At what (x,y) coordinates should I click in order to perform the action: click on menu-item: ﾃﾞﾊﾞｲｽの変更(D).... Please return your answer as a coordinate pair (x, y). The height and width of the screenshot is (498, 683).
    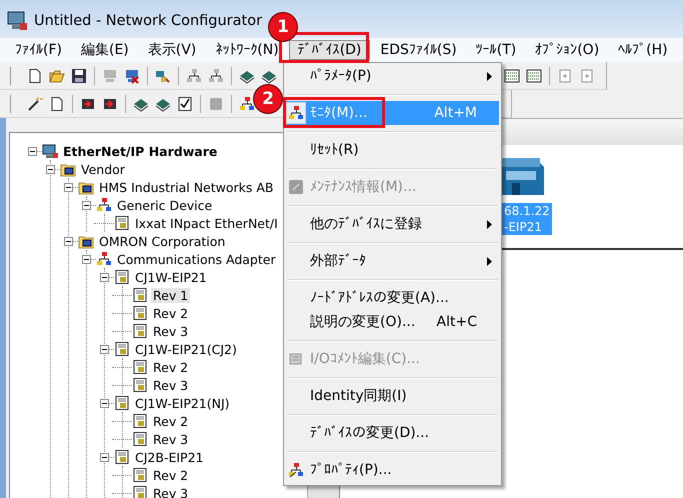
    Looking at the image, I should click on (392, 433).